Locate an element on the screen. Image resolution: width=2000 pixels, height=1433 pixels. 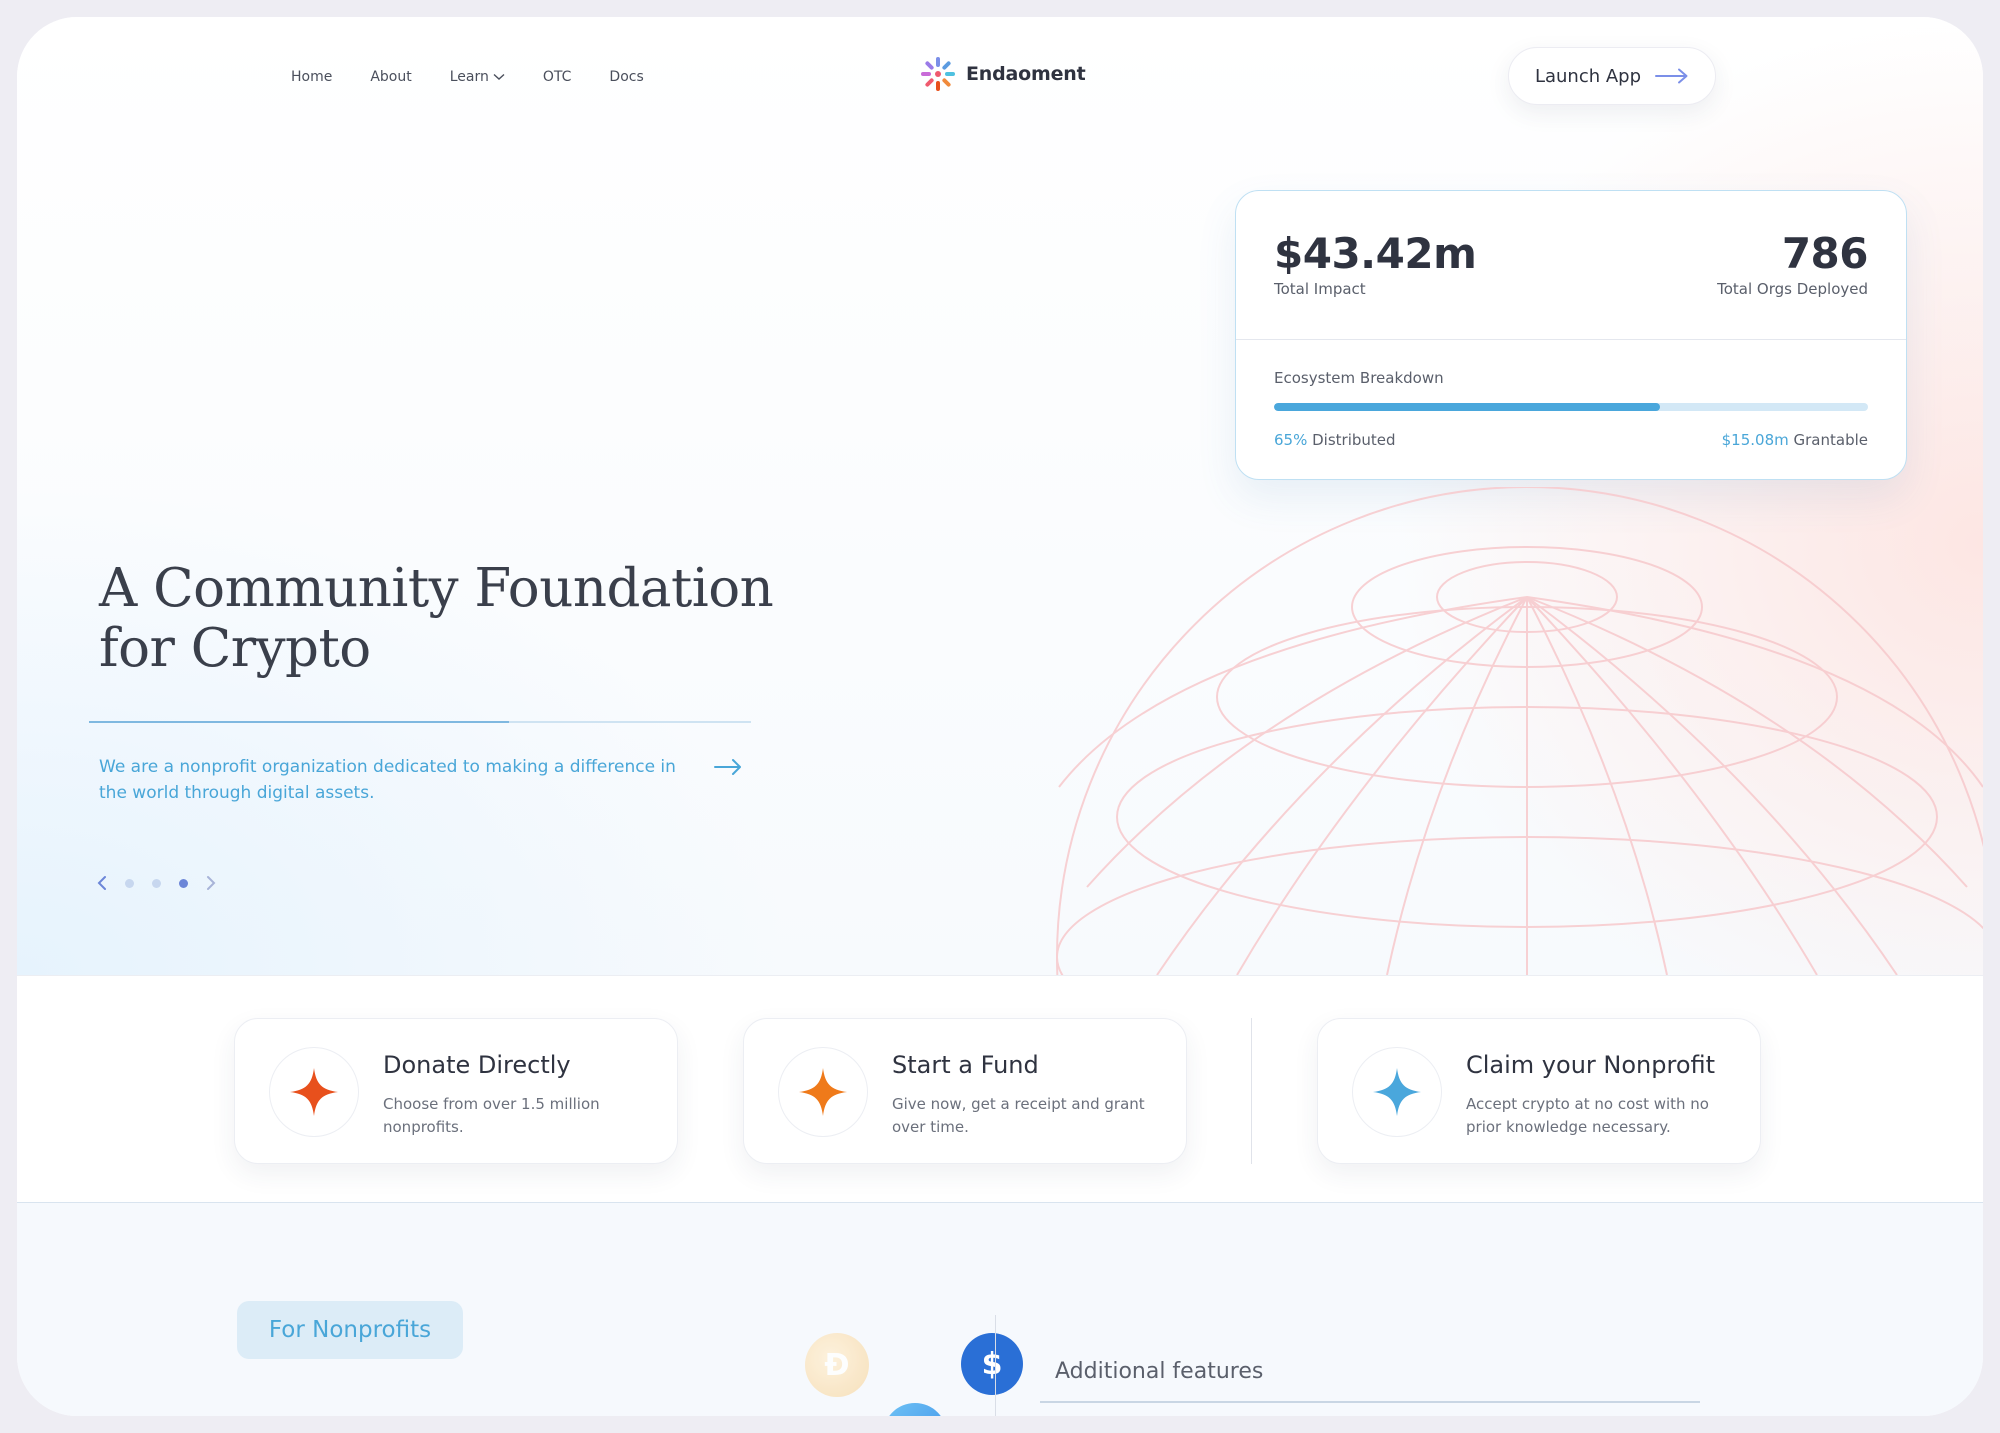
hero-headline-line2: for Crypto is located at coordinates (235, 648).